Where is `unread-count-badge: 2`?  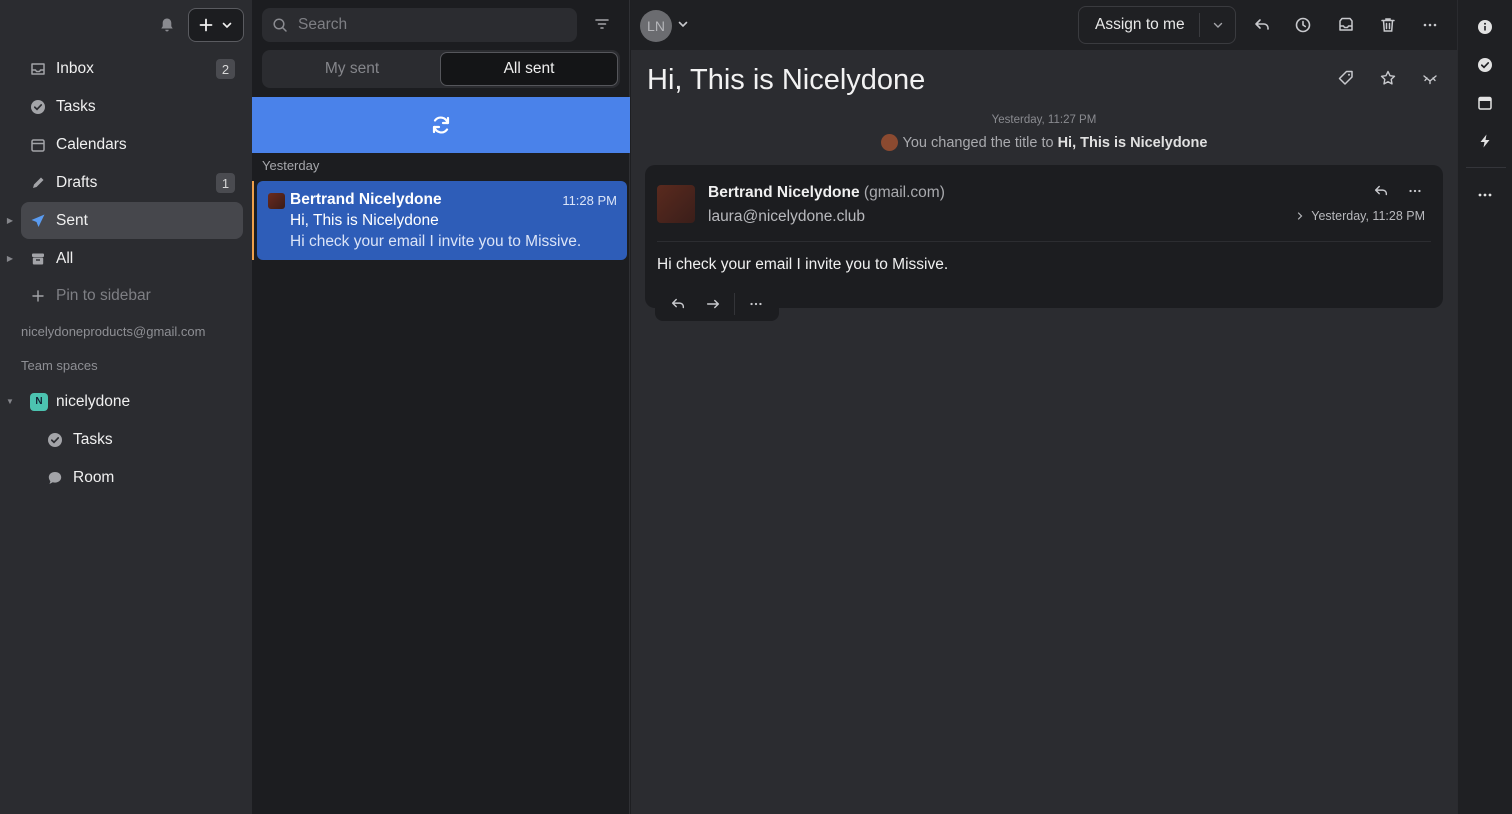
unread-count-badge: 2 is located at coordinates (225, 69).